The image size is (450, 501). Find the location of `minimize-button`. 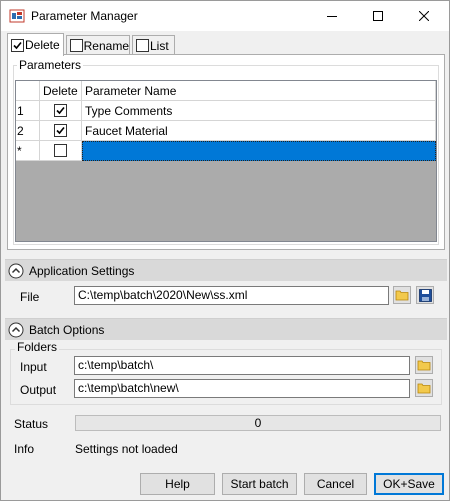

minimize-button is located at coordinates (332, 16).